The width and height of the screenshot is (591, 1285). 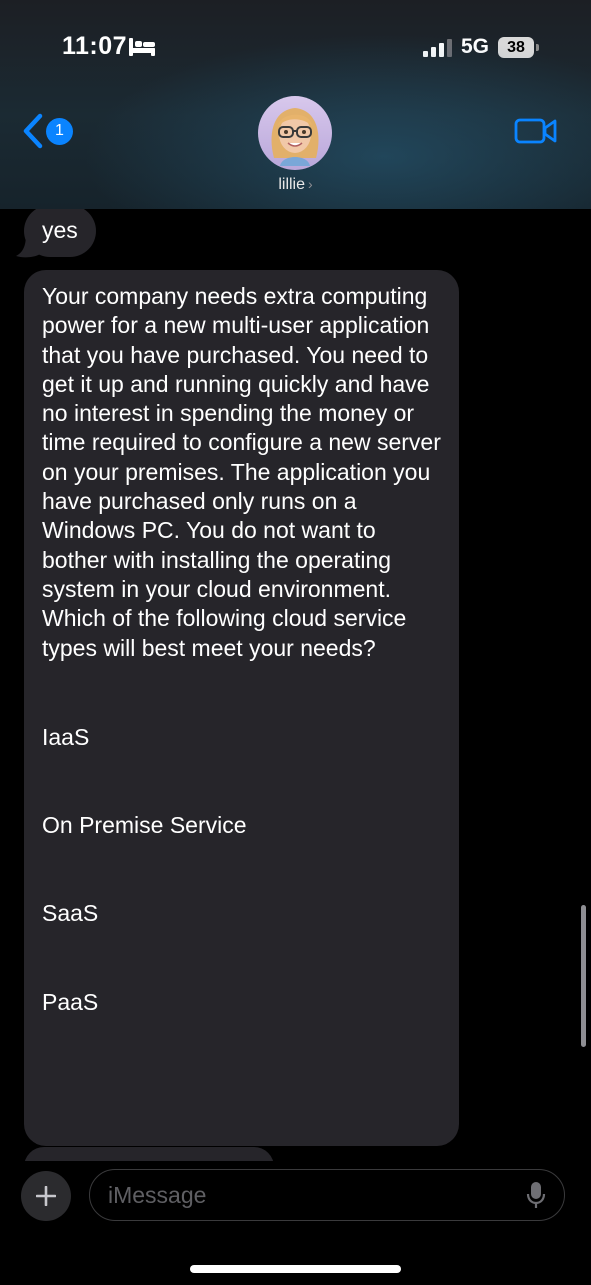 What do you see at coordinates (536, 1195) in the screenshot?
I see `microphone-icon` at bounding box center [536, 1195].